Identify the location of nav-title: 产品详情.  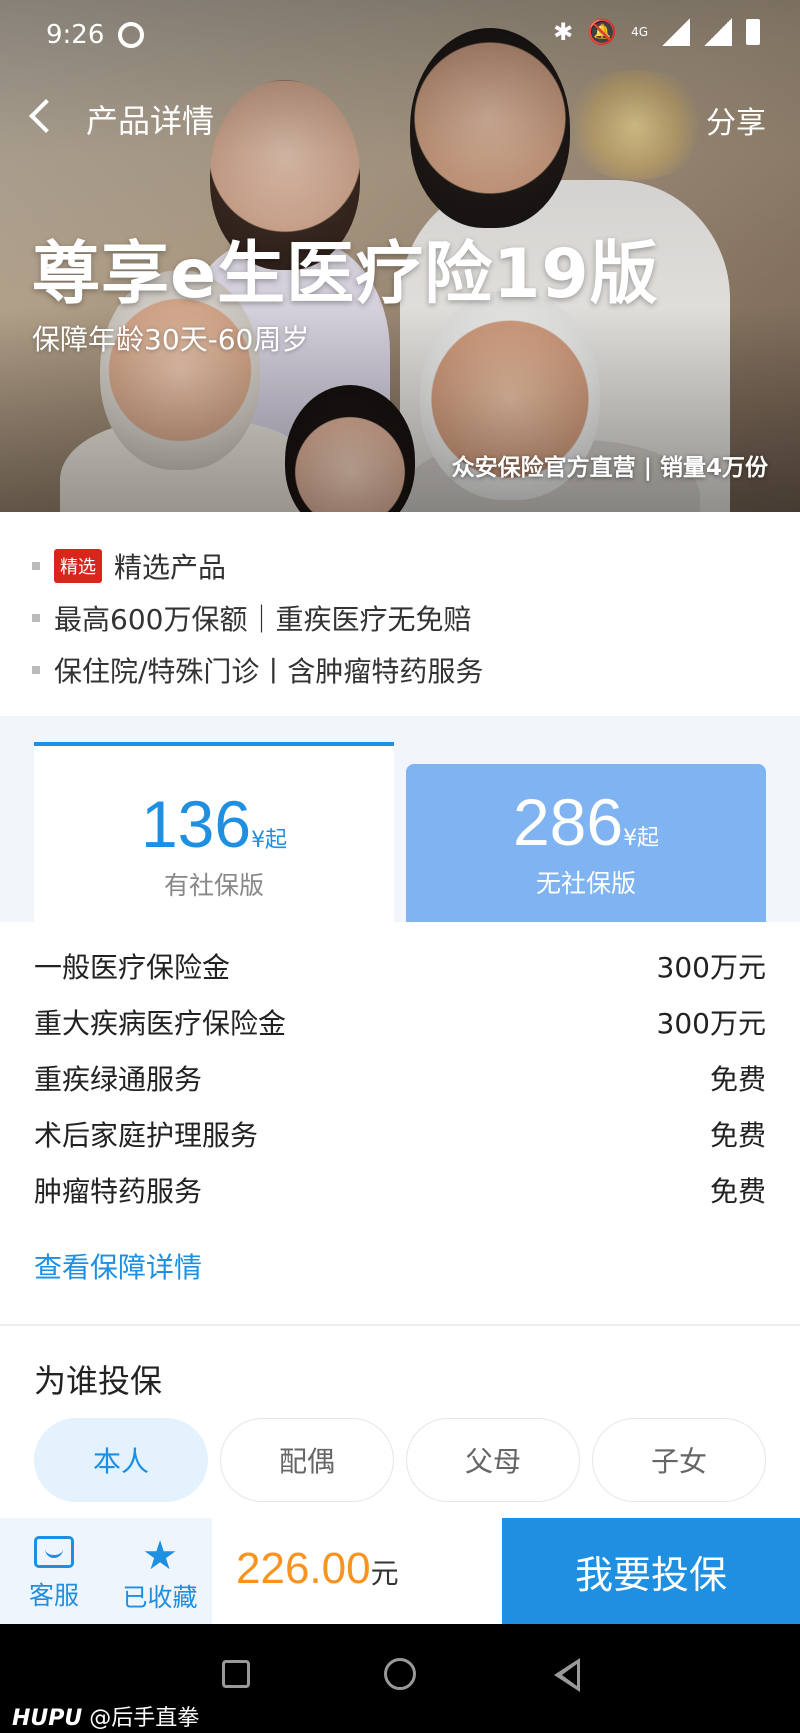
(150, 121).